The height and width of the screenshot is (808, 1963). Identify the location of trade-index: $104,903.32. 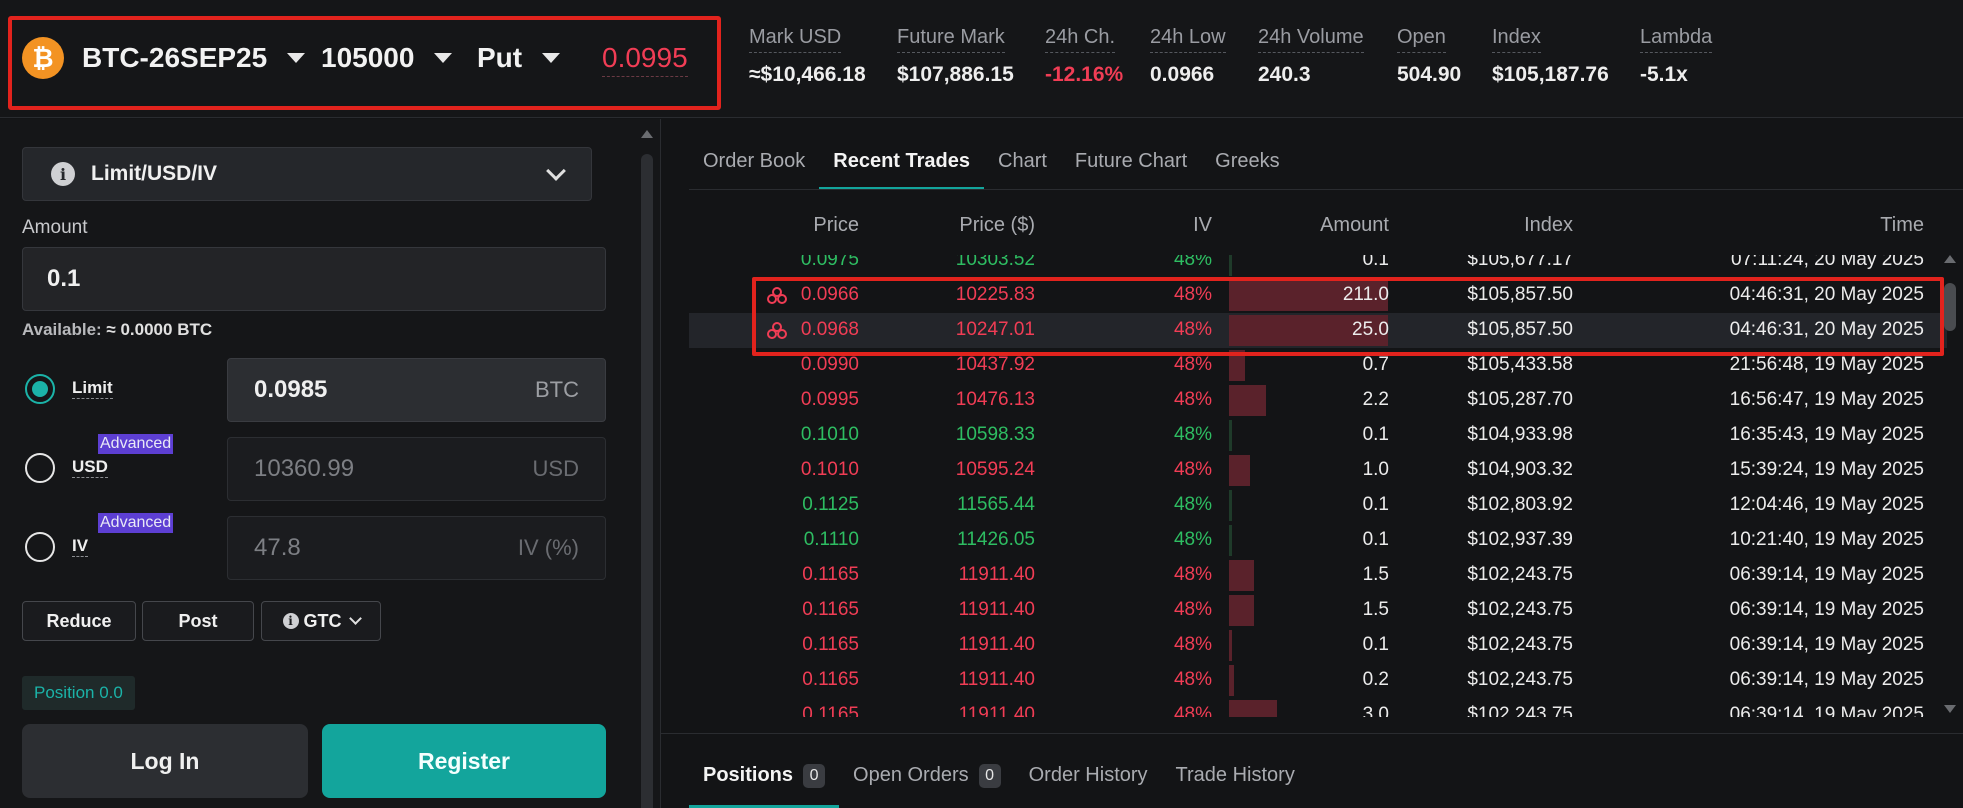
(1520, 469).